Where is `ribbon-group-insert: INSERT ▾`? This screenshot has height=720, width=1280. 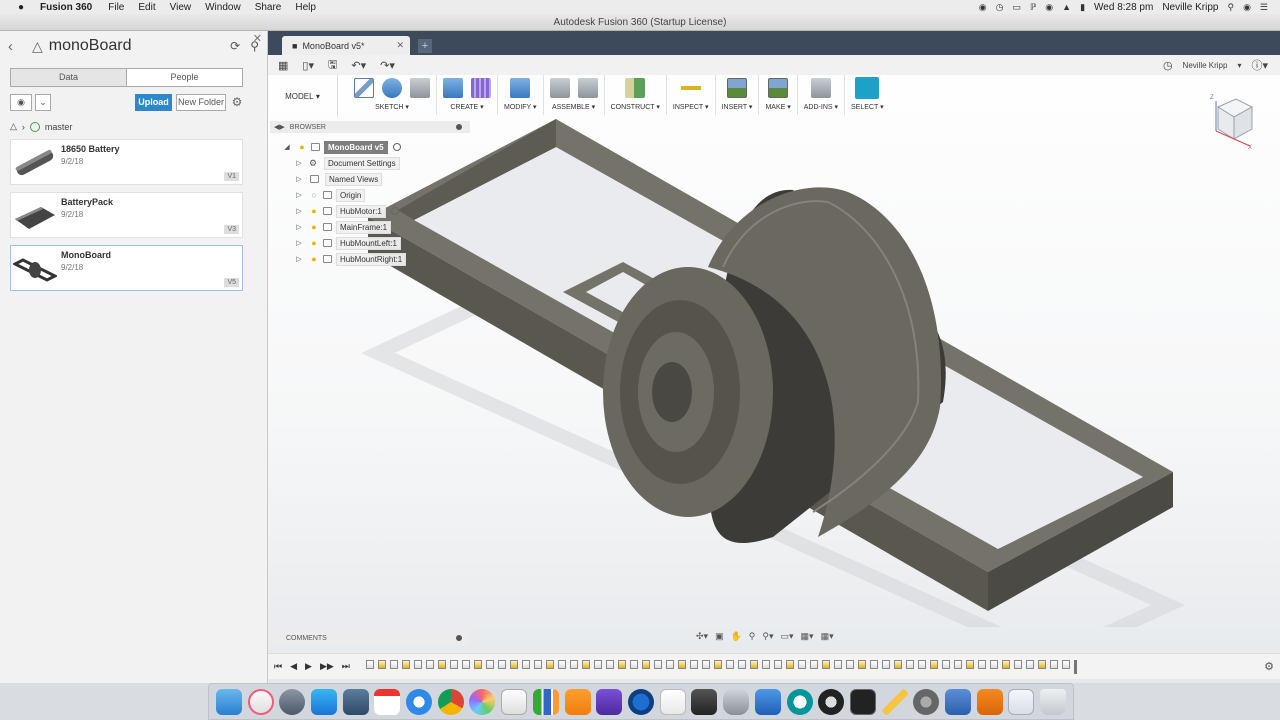 ribbon-group-insert: INSERT ▾ is located at coordinates (738, 95).